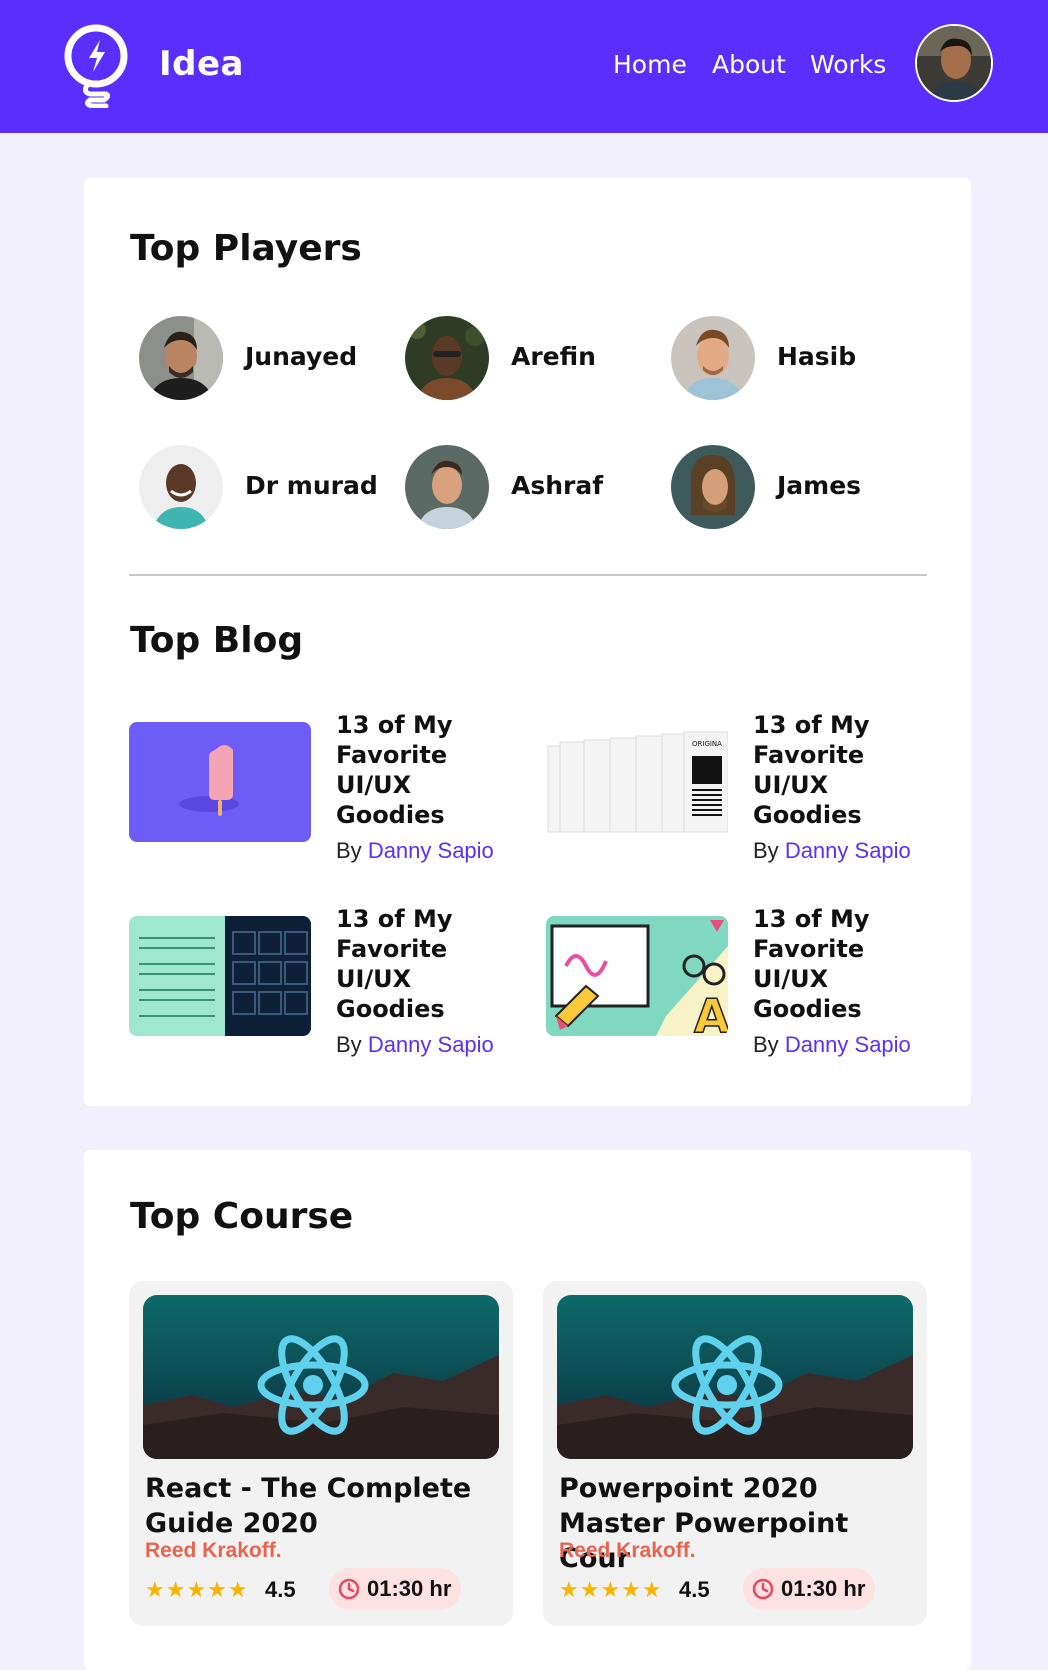  What do you see at coordinates (749, 64) in the screenshot?
I see `nav-about: About` at bounding box center [749, 64].